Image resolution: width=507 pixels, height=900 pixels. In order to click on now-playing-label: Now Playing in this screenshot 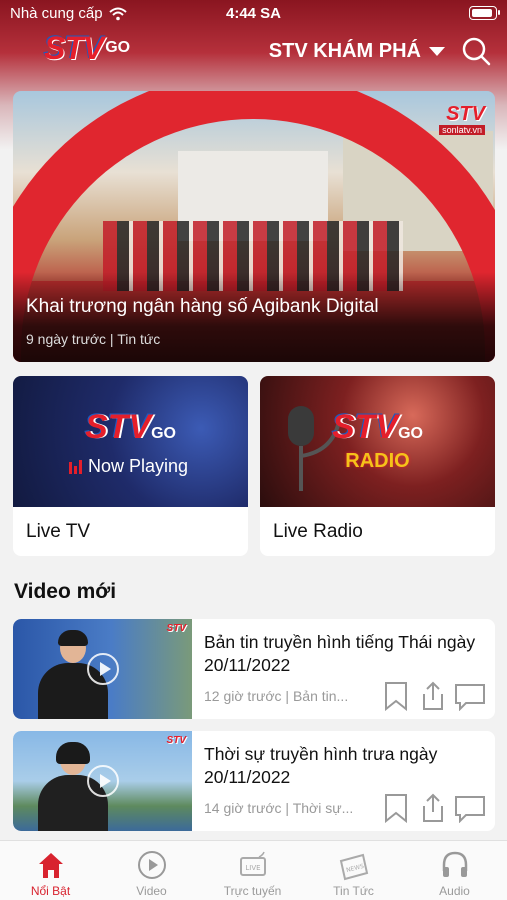, I will do `click(128, 466)`.